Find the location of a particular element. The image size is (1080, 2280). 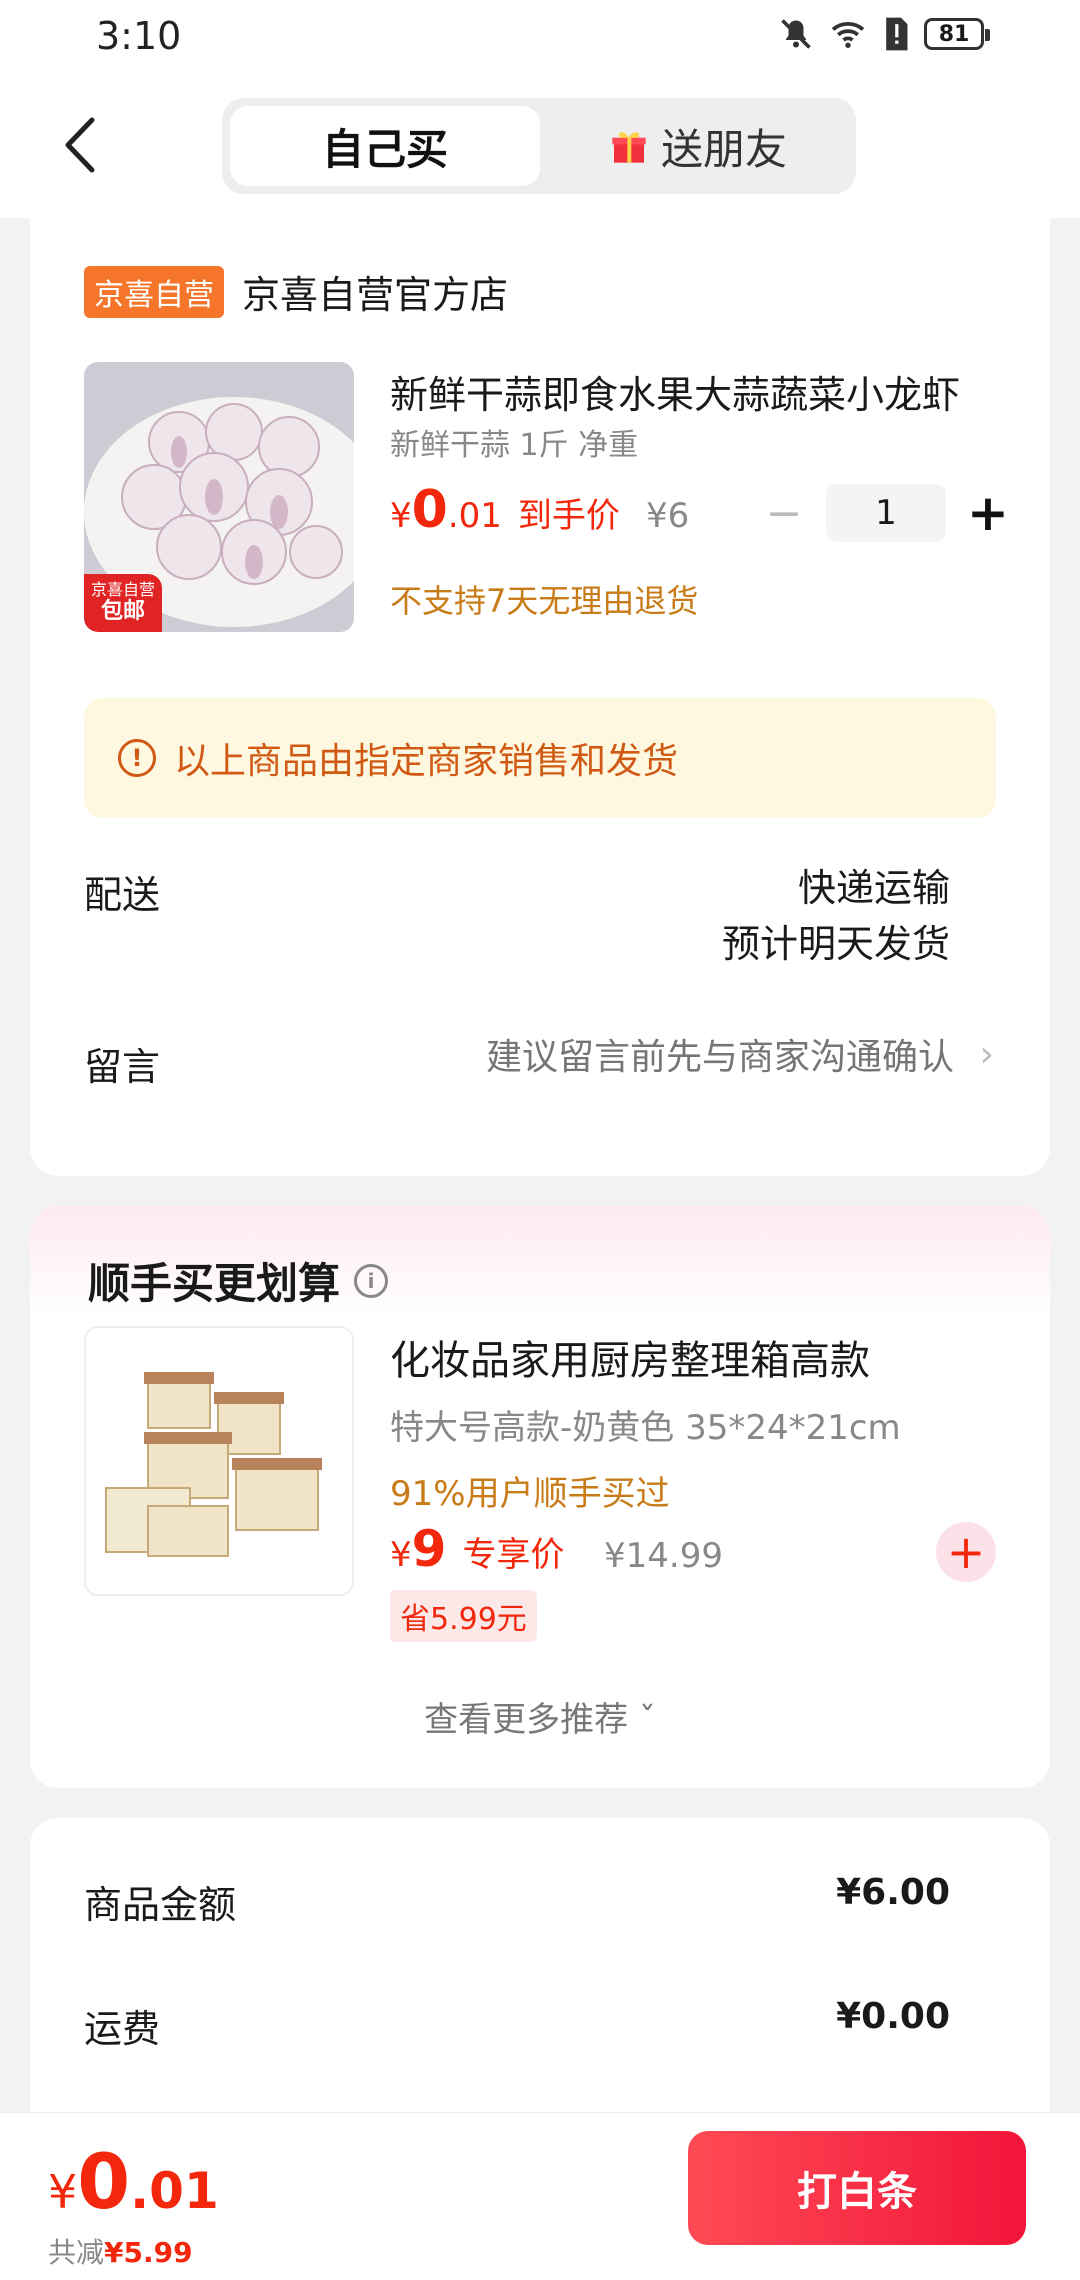

chevron-right-icon: › is located at coordinates (987, 1054).